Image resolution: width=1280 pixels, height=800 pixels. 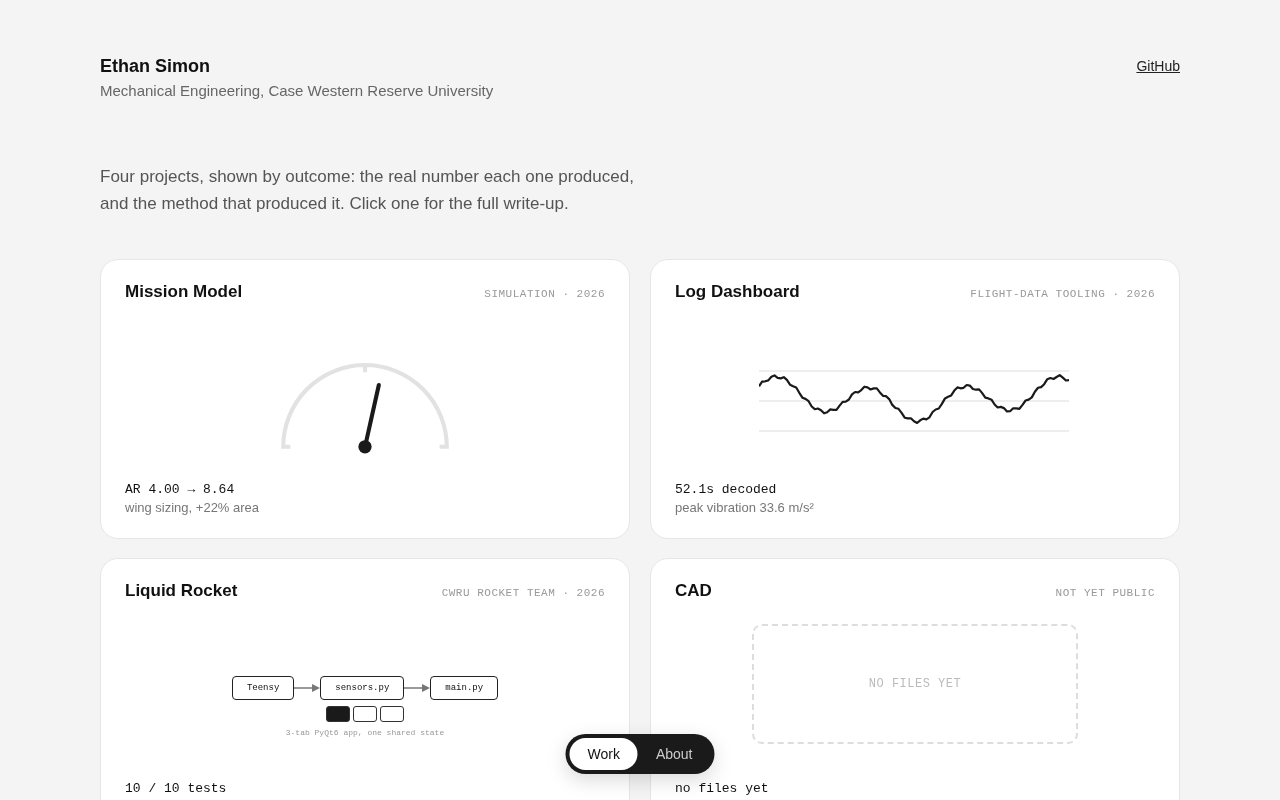 I want to click on affiliation: Mechanical Engineering, Case Western Reserve University, so click(x=297, y=90).